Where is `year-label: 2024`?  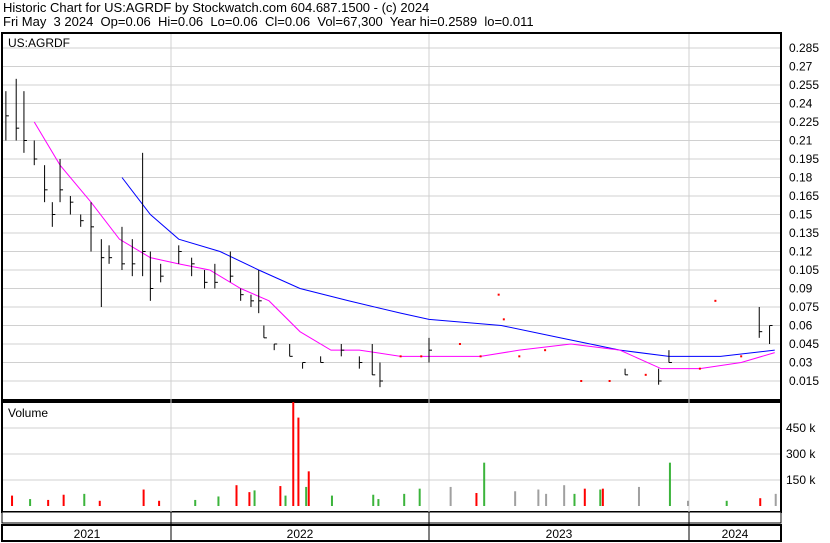 year-label: 2024 is located at coordinates (735, 534).